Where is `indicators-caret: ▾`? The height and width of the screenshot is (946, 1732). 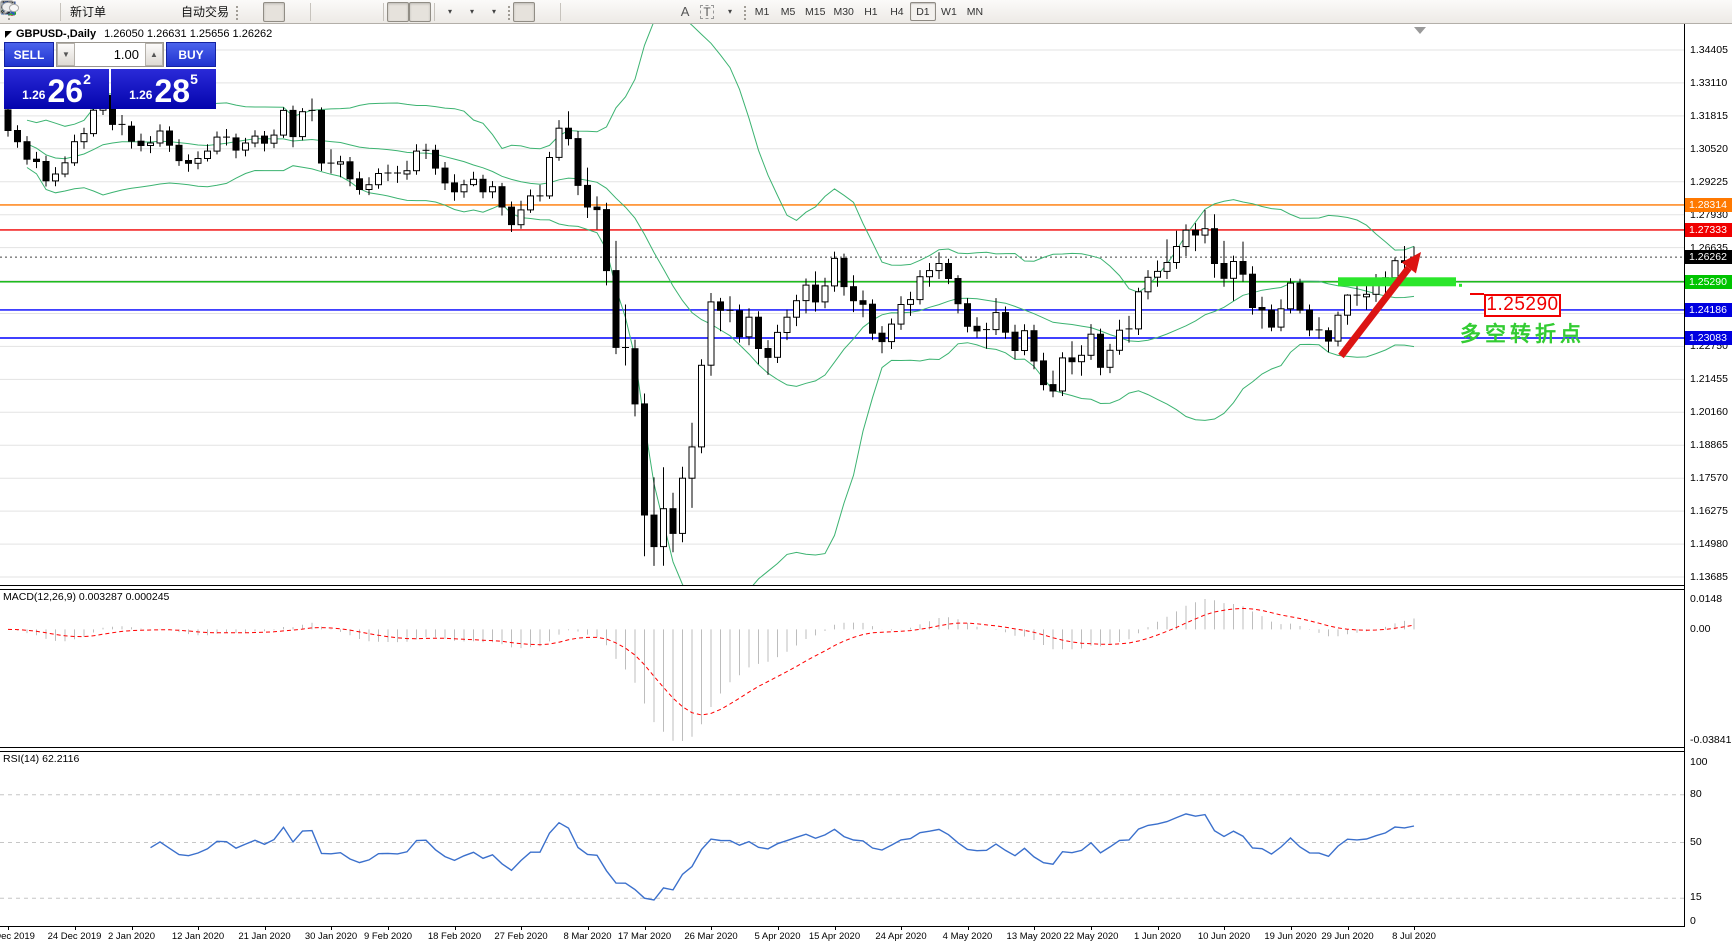 indicators-caret: ▾ is located at coordinates (450, 11).